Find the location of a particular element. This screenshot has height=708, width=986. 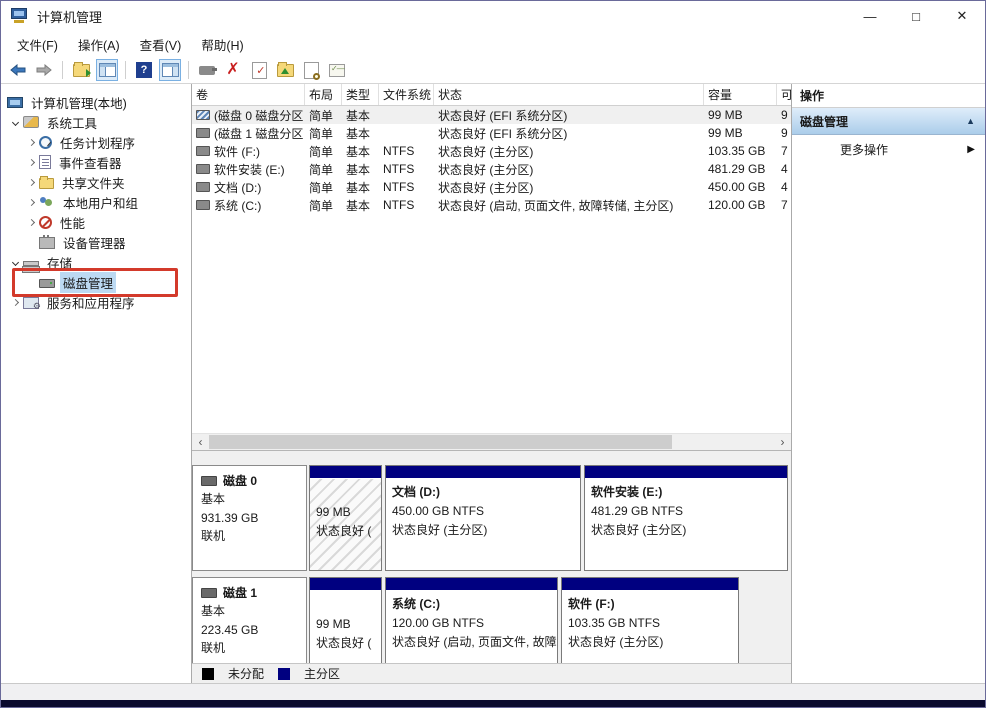

unallocated-swatch is located at coordinates (208, 673).